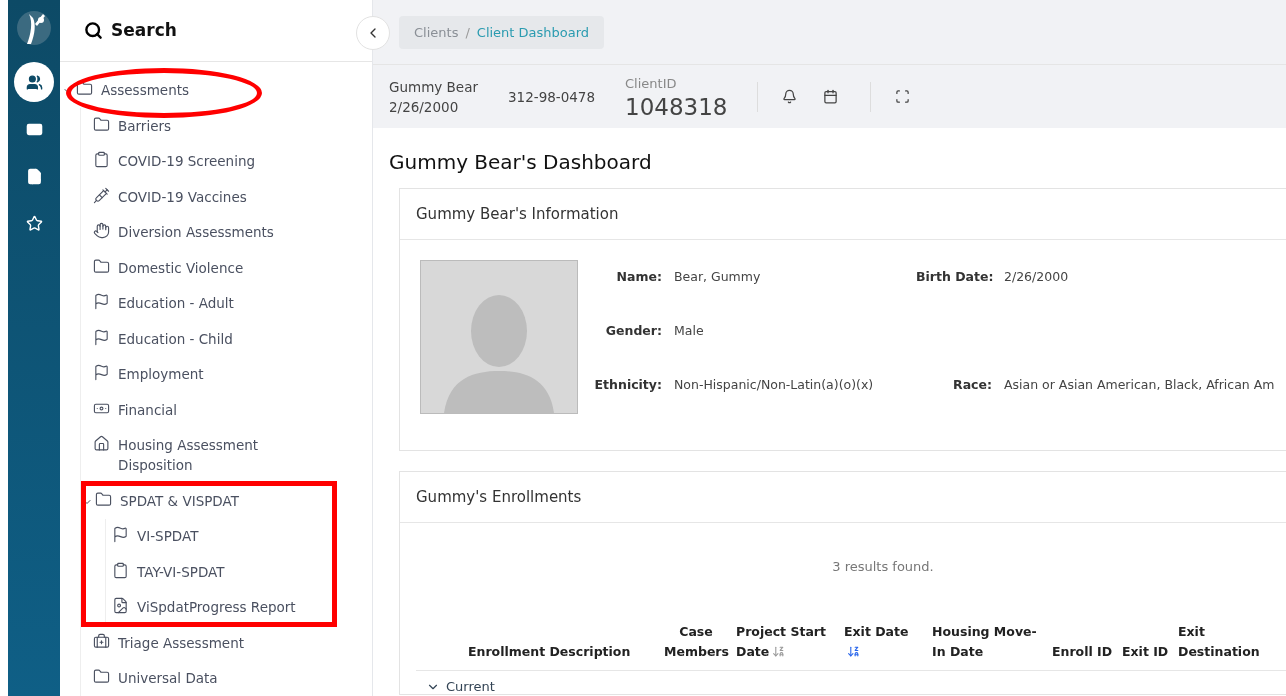  I want to click on field-value: Male, so click(689, 331).